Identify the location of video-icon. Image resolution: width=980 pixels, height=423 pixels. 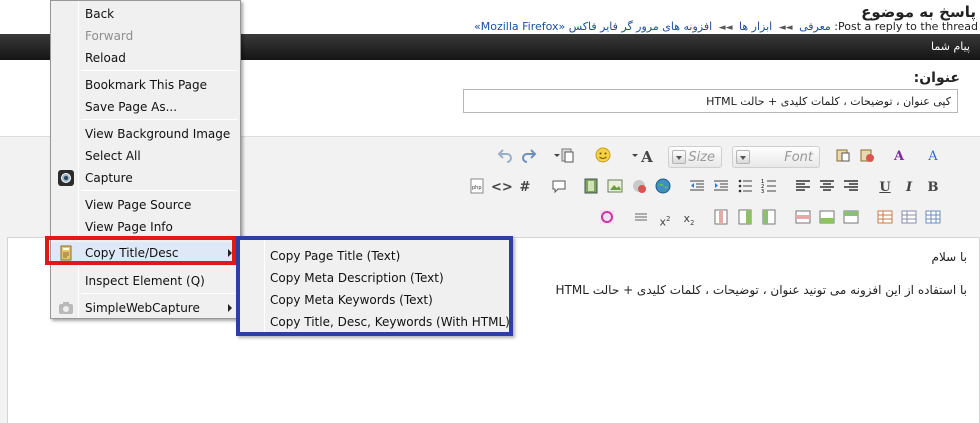
(591, 188).